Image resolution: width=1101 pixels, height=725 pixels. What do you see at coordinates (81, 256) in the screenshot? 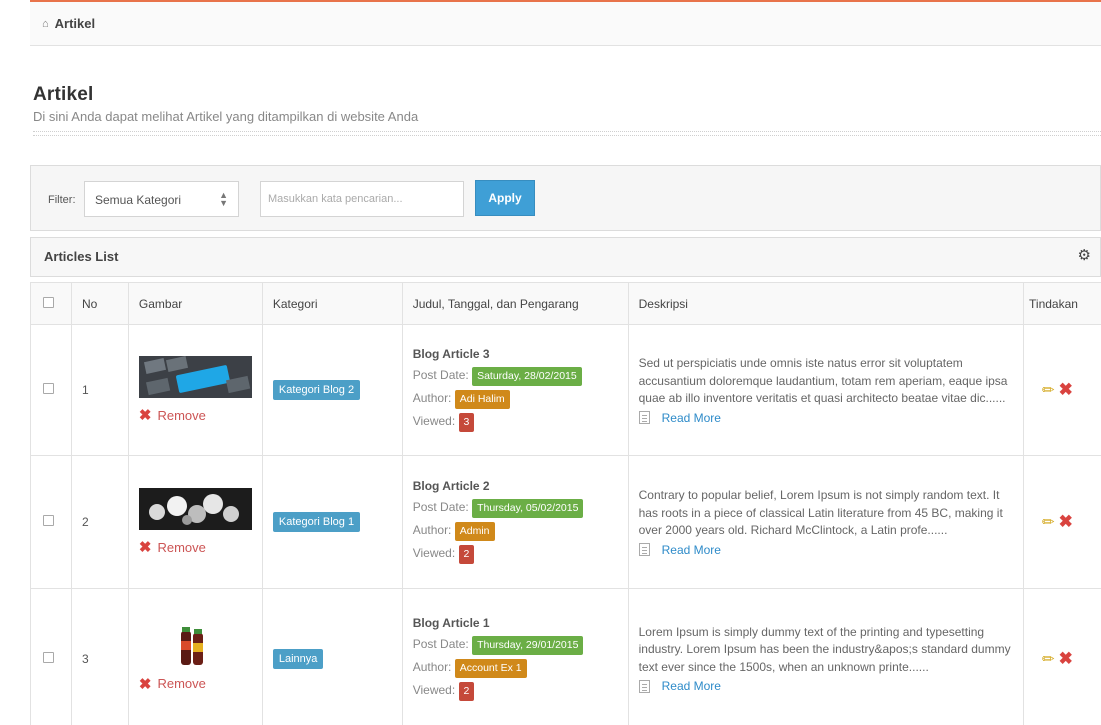
I see `panel-title: Articles List` at bounding box center [81, 256].